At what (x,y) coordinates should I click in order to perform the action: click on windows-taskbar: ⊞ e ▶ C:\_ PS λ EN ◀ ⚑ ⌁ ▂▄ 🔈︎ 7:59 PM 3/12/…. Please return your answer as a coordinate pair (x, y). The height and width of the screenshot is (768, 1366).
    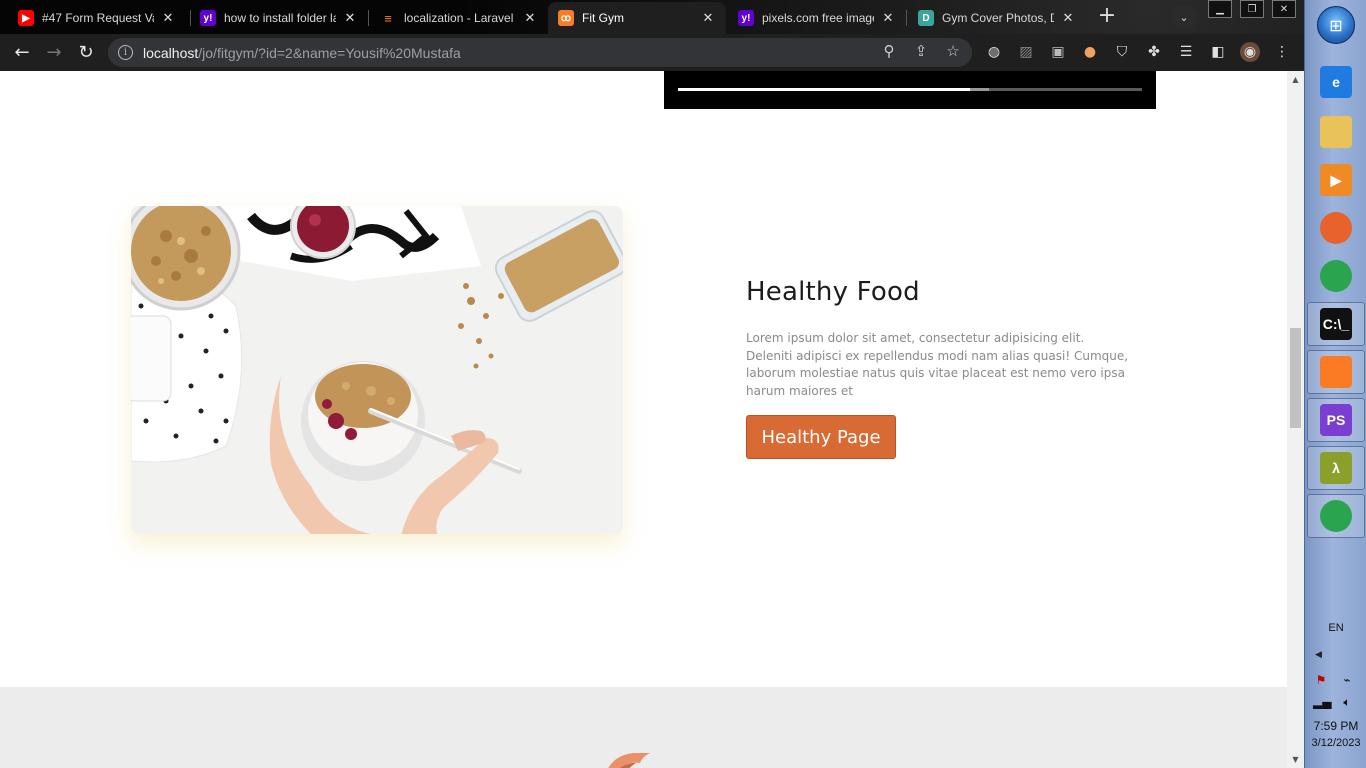
    Looking at the image, I should click on (1335, 384).